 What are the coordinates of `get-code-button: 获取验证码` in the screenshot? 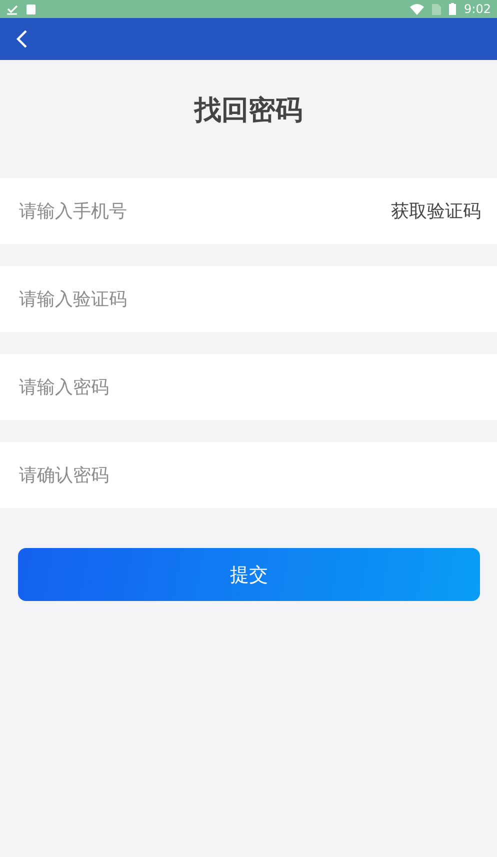 It's located at (444, 211).